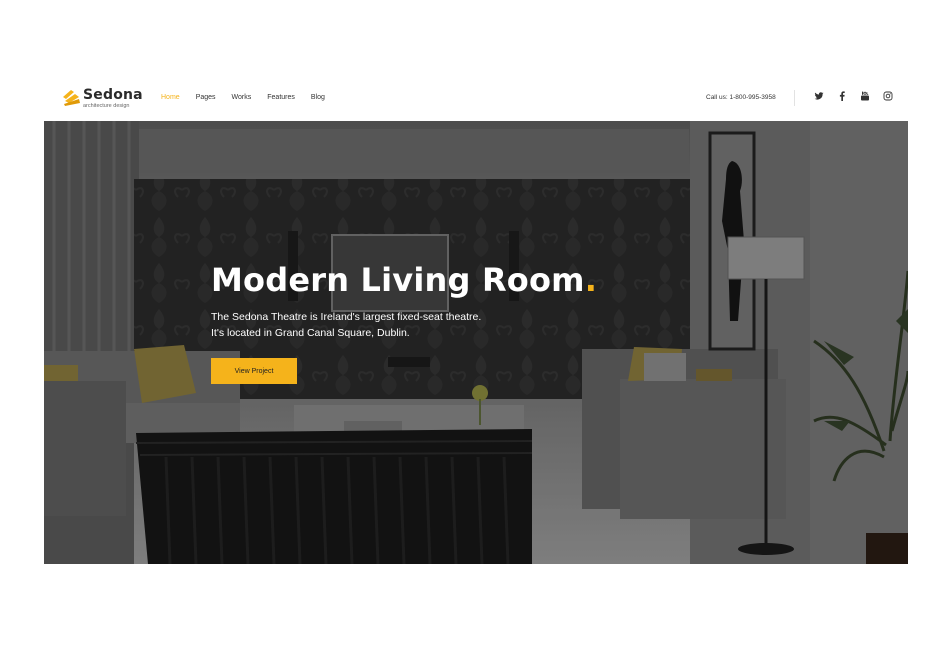  Describe the element at coordinates (853, 96) in the screenshot. I see `social-links` at that location.